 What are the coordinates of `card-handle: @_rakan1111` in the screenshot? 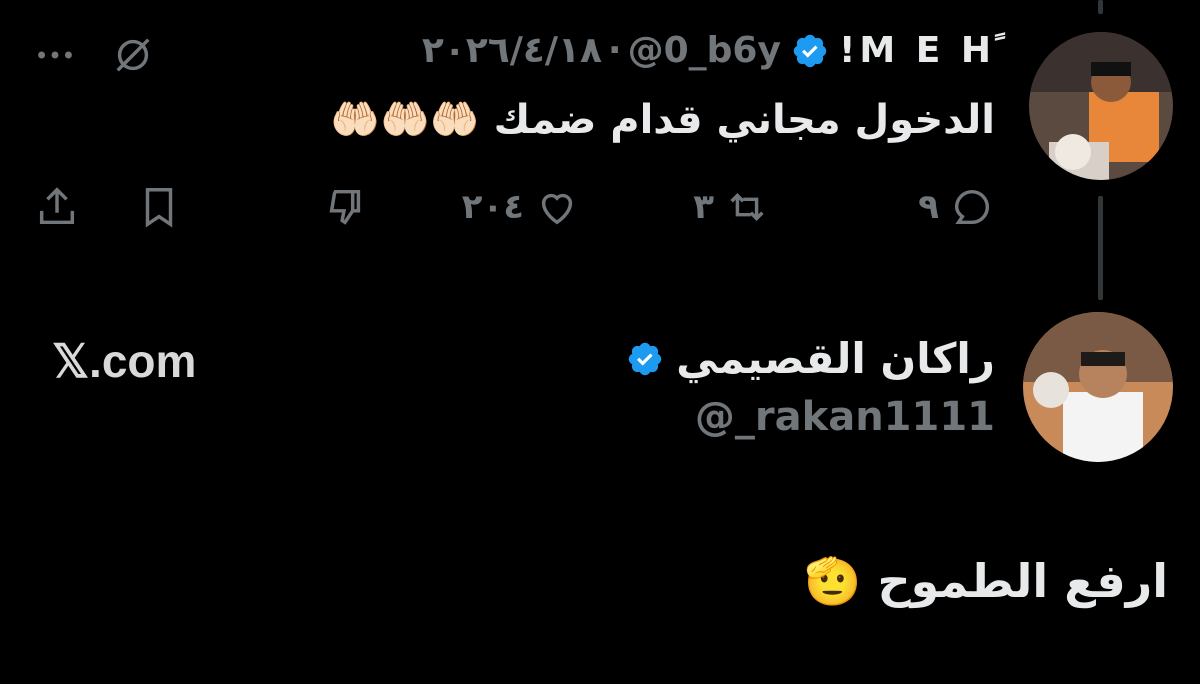 It's located at (845, 417).